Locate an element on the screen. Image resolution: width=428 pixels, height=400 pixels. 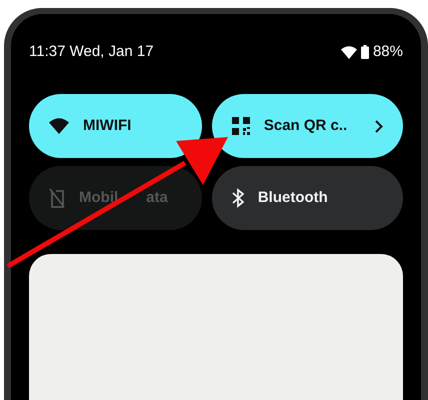
qr-code-icon is located at coordinates (241, 126).